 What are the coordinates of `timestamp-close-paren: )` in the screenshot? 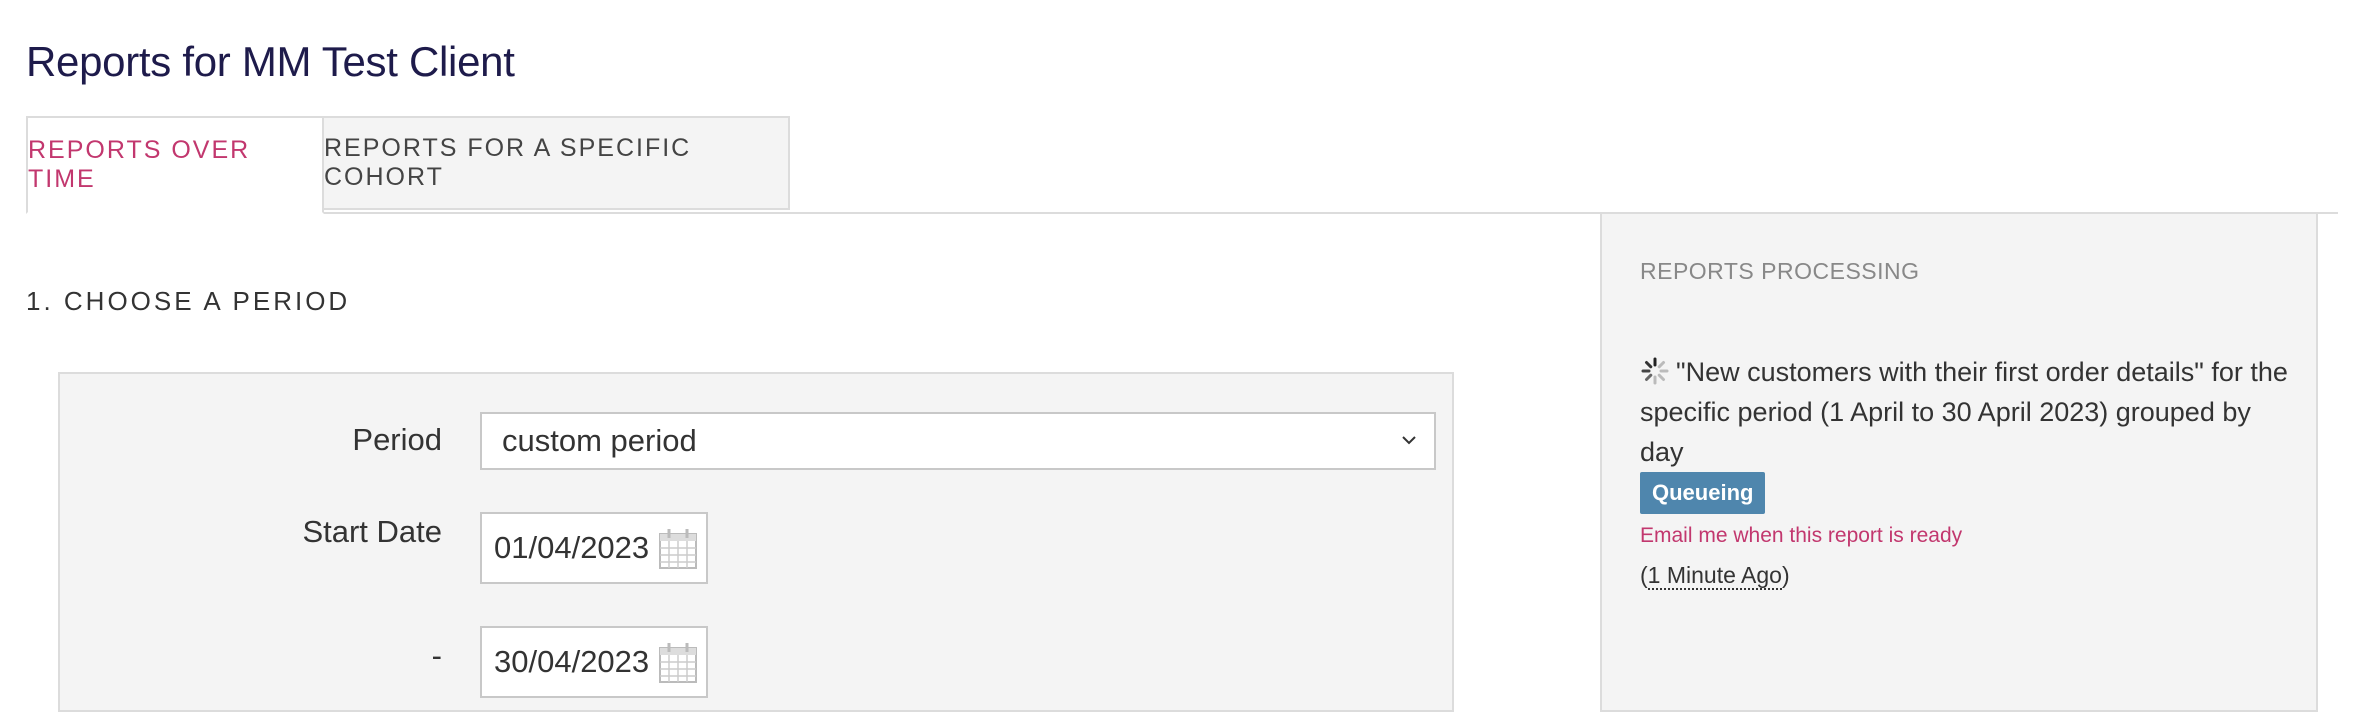 It's located at (1785, 575).